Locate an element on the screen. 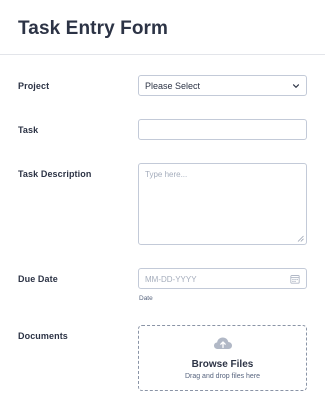 The width and height of the screenshot is (325, 400). due-date-sublabel: Date is located at coordinates (146, 298).